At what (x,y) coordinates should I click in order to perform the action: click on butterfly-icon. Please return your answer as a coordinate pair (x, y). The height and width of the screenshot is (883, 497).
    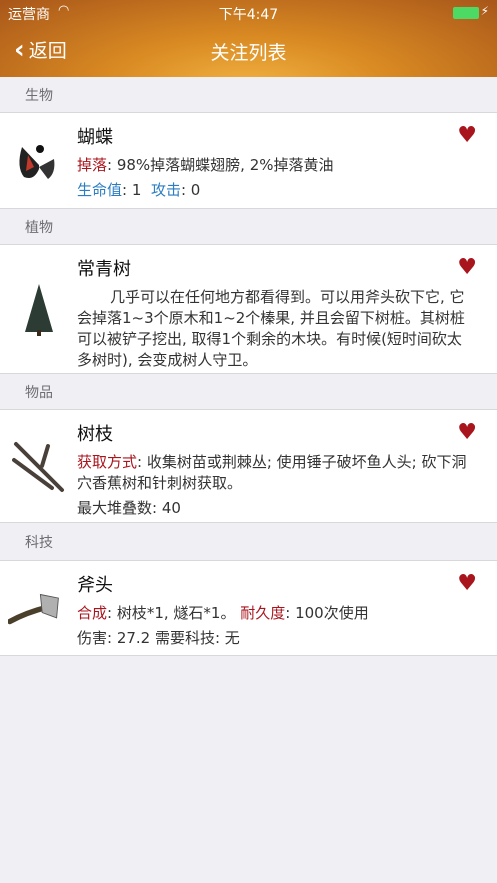
    Looking at the image, I should click on (39, 162).